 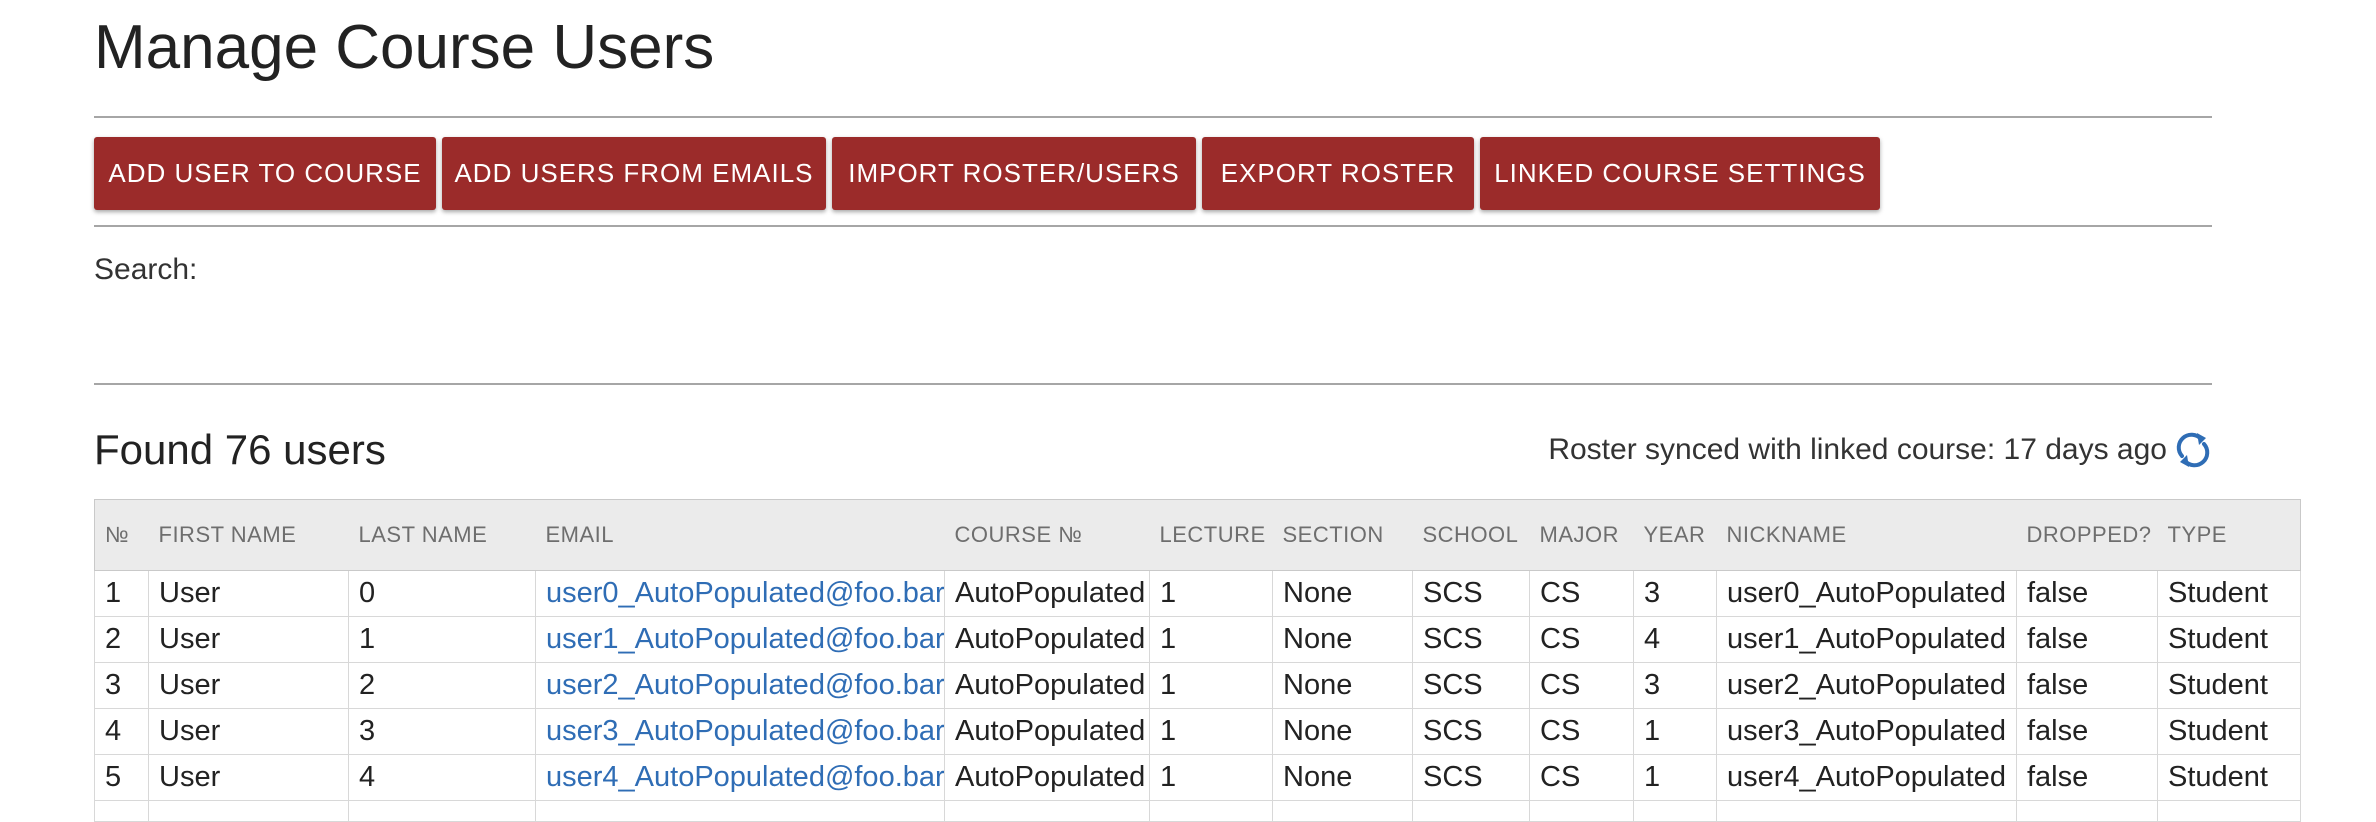 What do you see at coordinates (146, 269) in the screenshot?
I see `search-label: Search:` at bounding box center [146, 269].